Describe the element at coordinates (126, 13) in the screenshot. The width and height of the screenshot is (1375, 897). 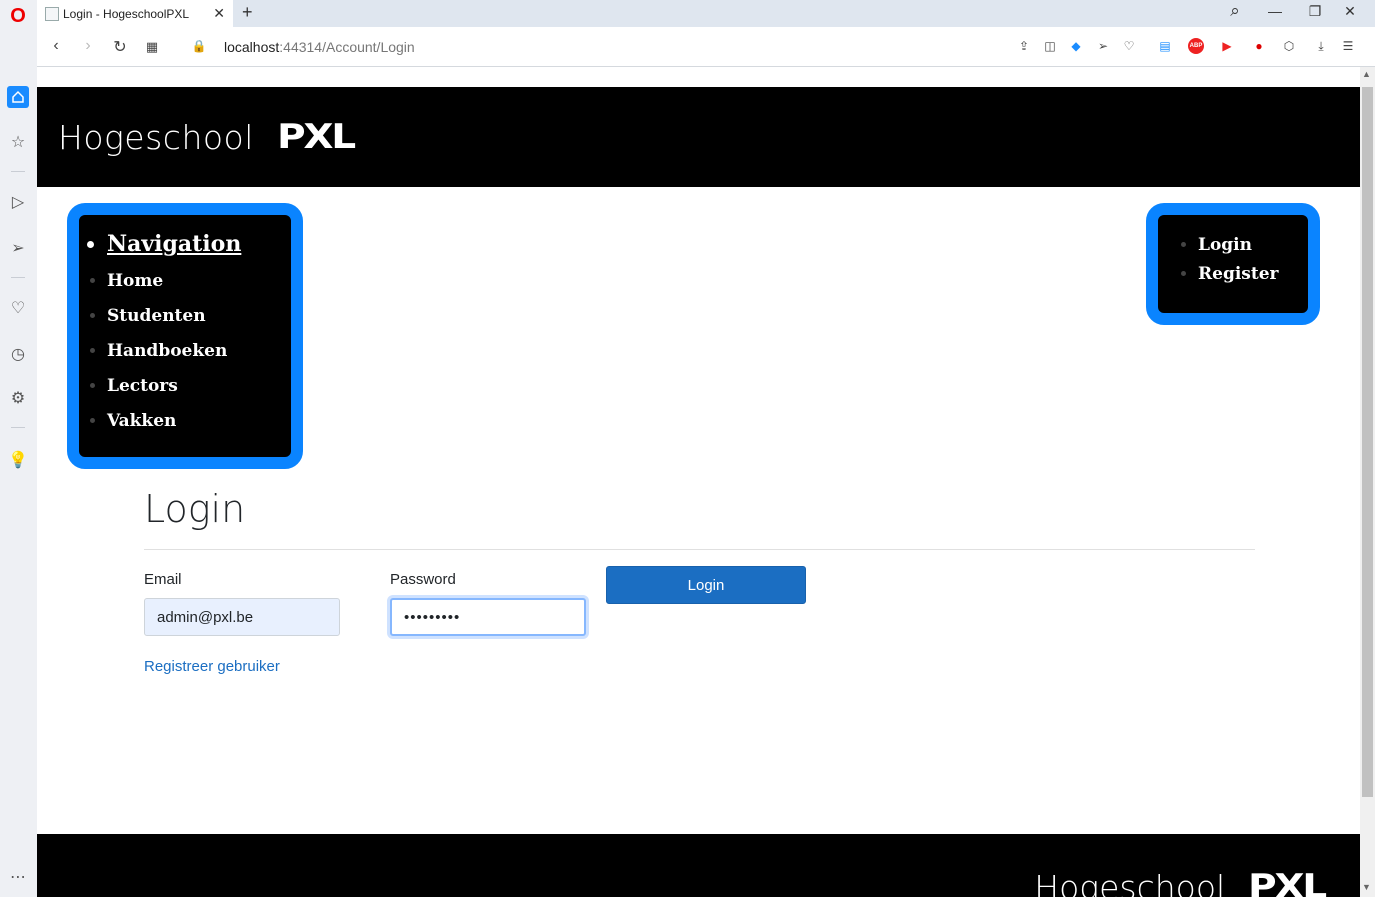
I see `tab-title: Login - HogeschoolPXL` at that location.